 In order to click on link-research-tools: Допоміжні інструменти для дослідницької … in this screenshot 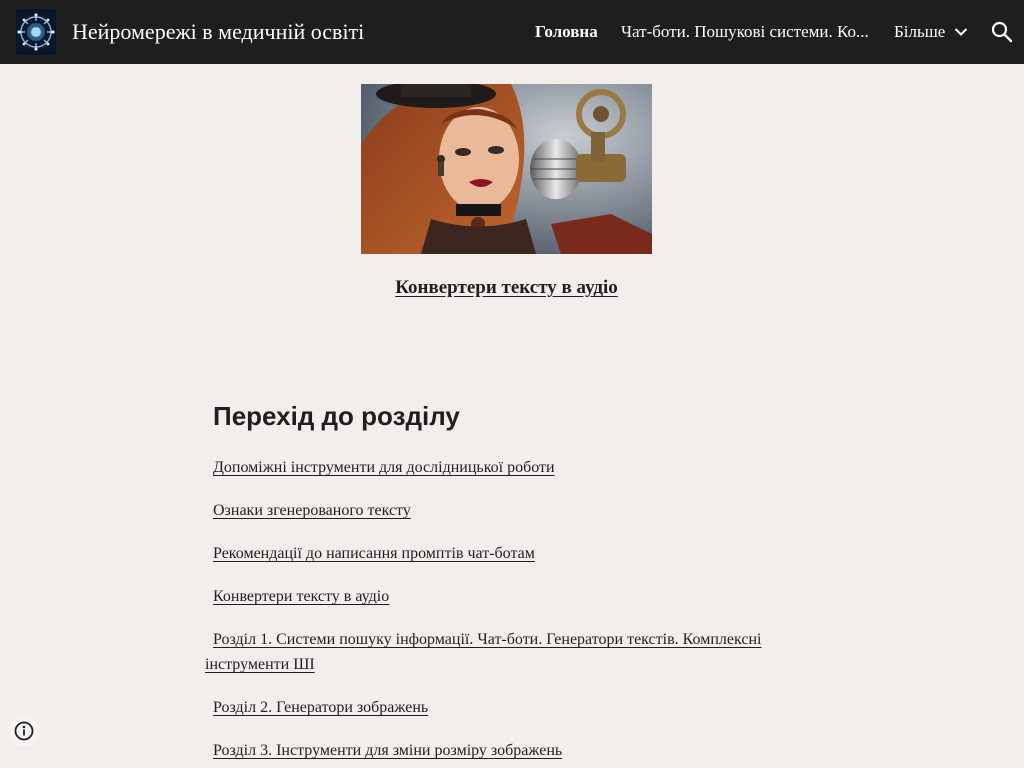, I will do `click(505, 467)`.